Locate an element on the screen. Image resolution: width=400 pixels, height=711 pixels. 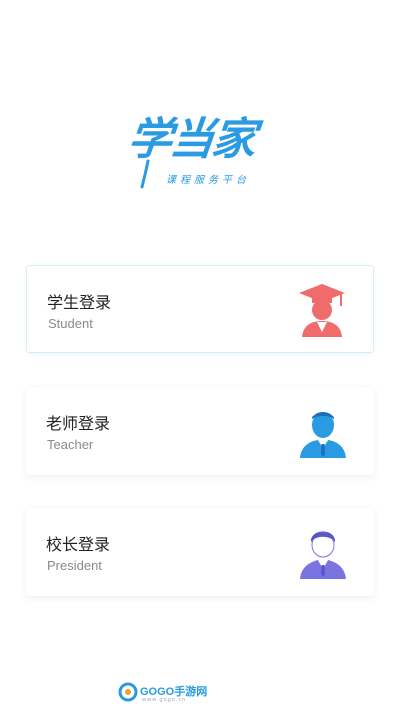
app-logo: 学当家 课程服务平台 is located at coordinates (200, 154).